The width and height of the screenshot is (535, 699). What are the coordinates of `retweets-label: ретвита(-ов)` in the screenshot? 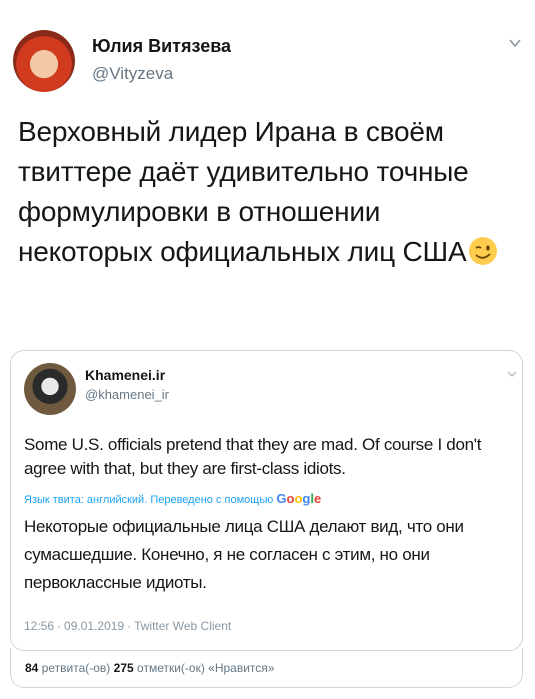 It's located at (76, 668).